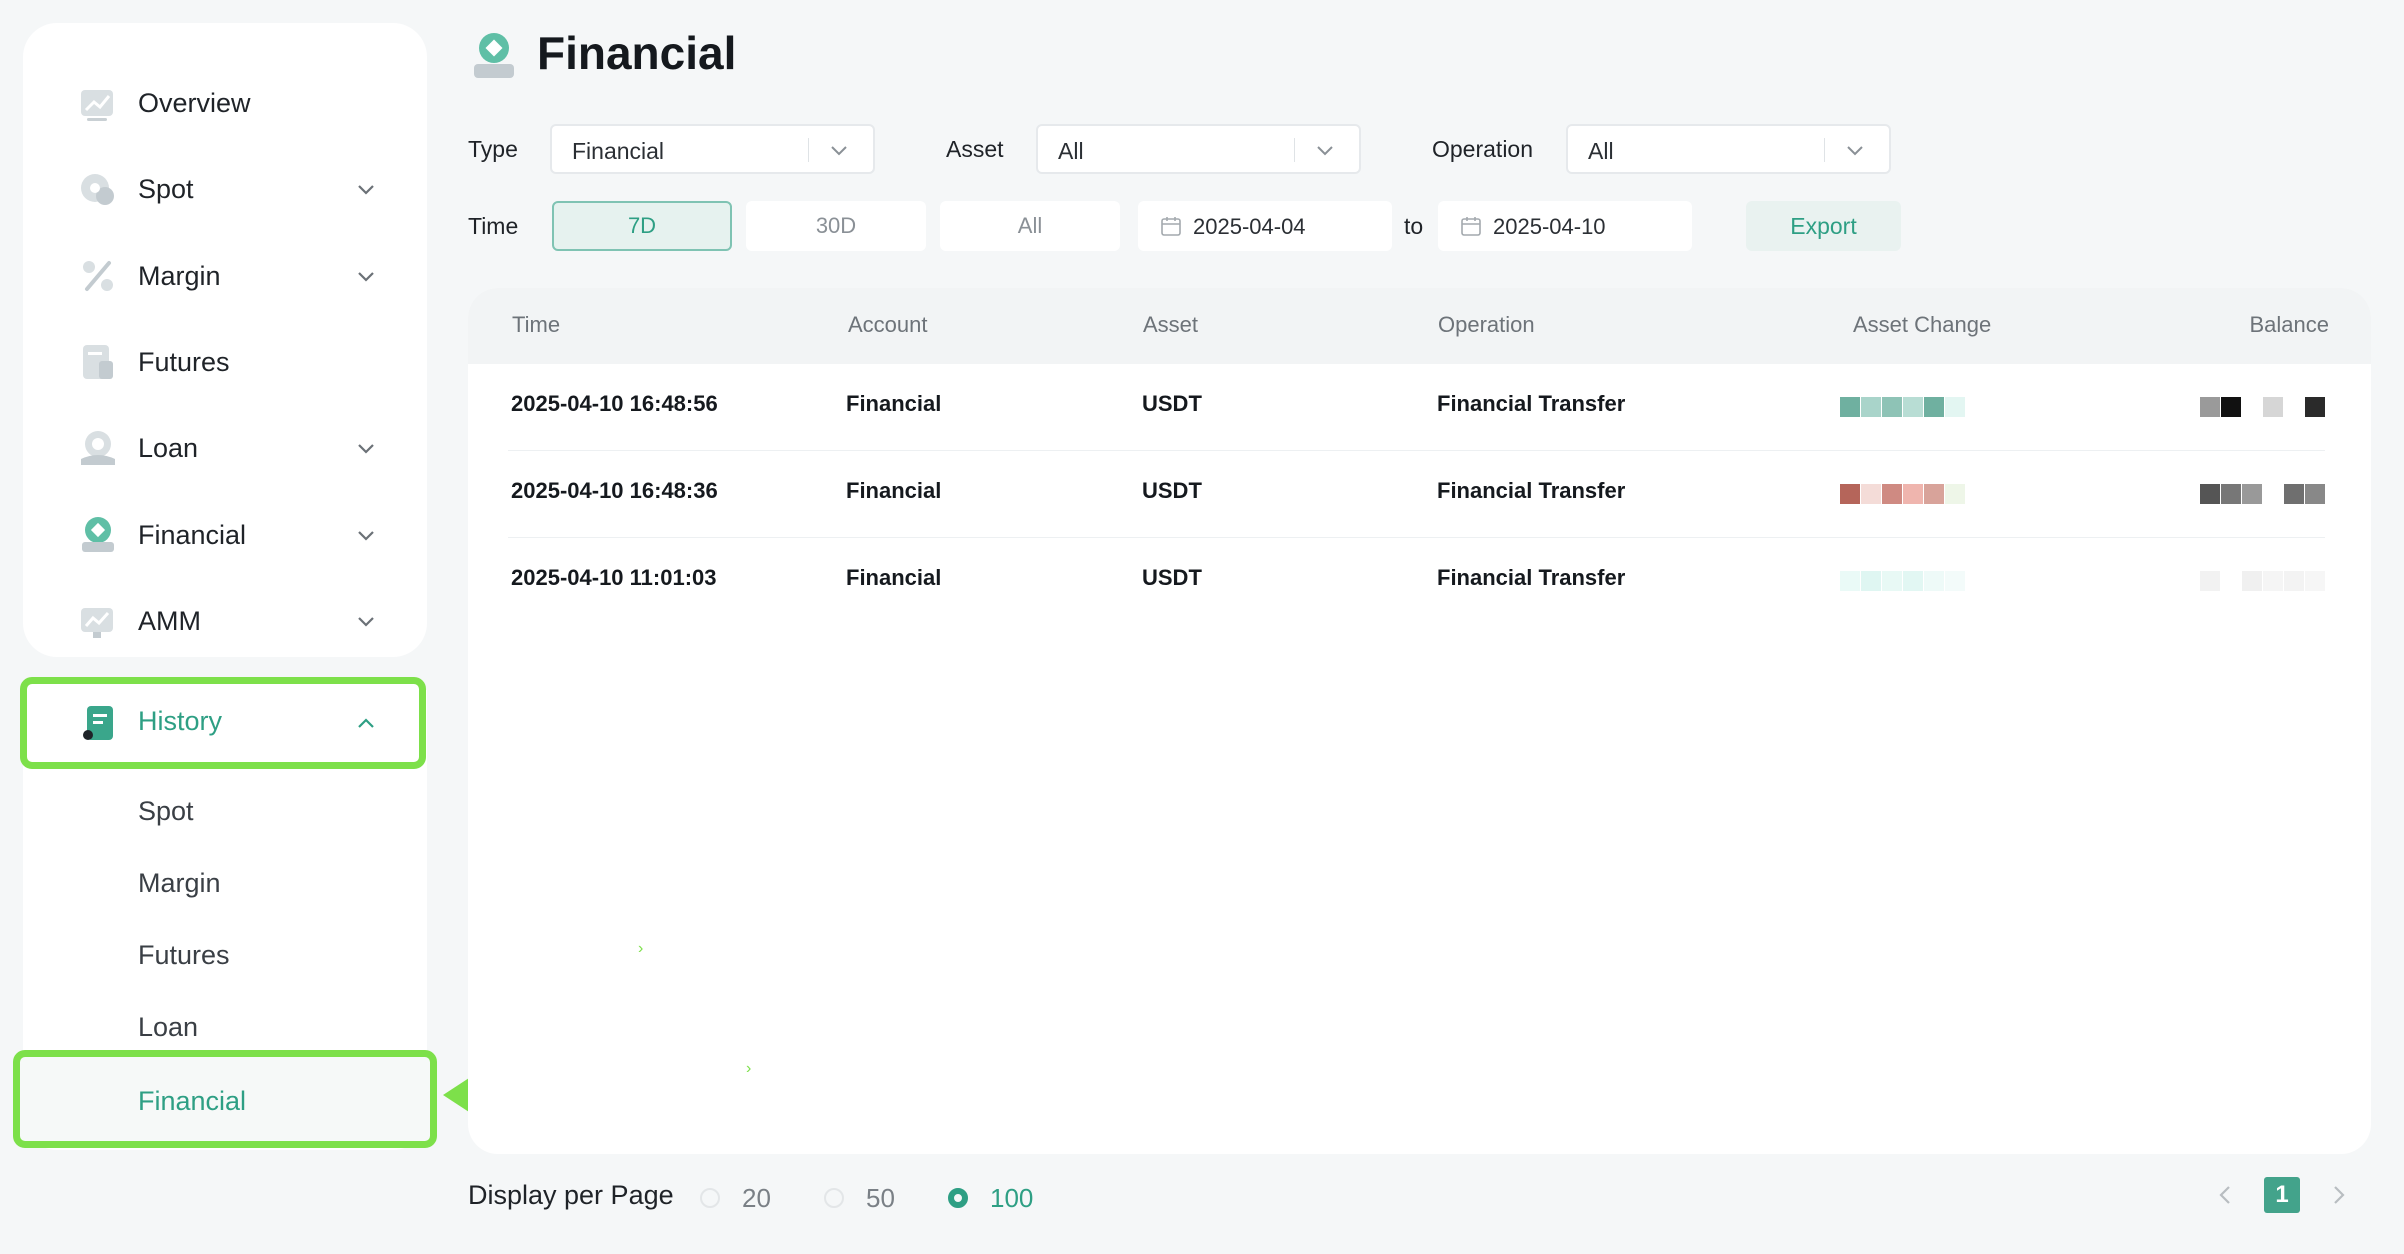  What do you see at coordinates (493, 149) in the screenshot?
I see `type-label: Type` at bounding box center [493, 149].